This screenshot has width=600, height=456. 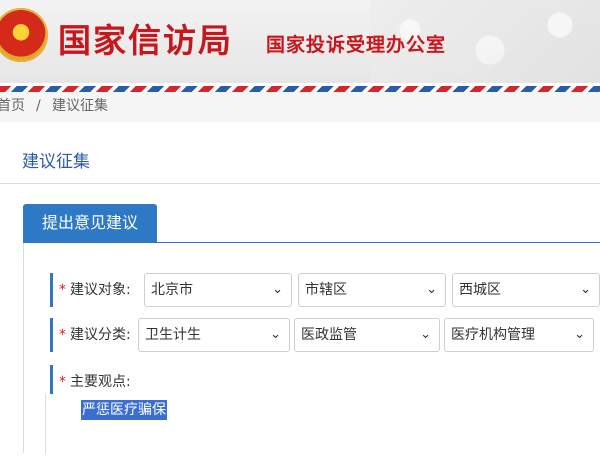 What do you see at coordinates (493, 335) in the screenshot?
I see `category-level3-value: 医疗机构管理` at bounding box center [493, 335].